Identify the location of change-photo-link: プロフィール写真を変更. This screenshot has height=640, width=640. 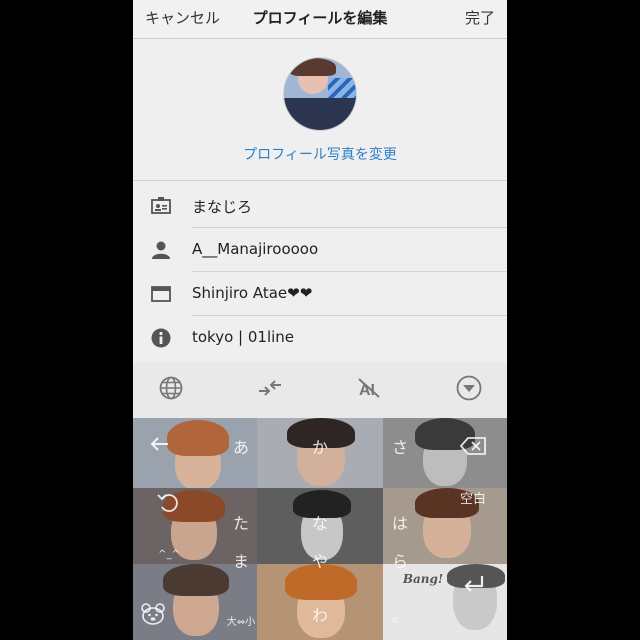
(320, 154).